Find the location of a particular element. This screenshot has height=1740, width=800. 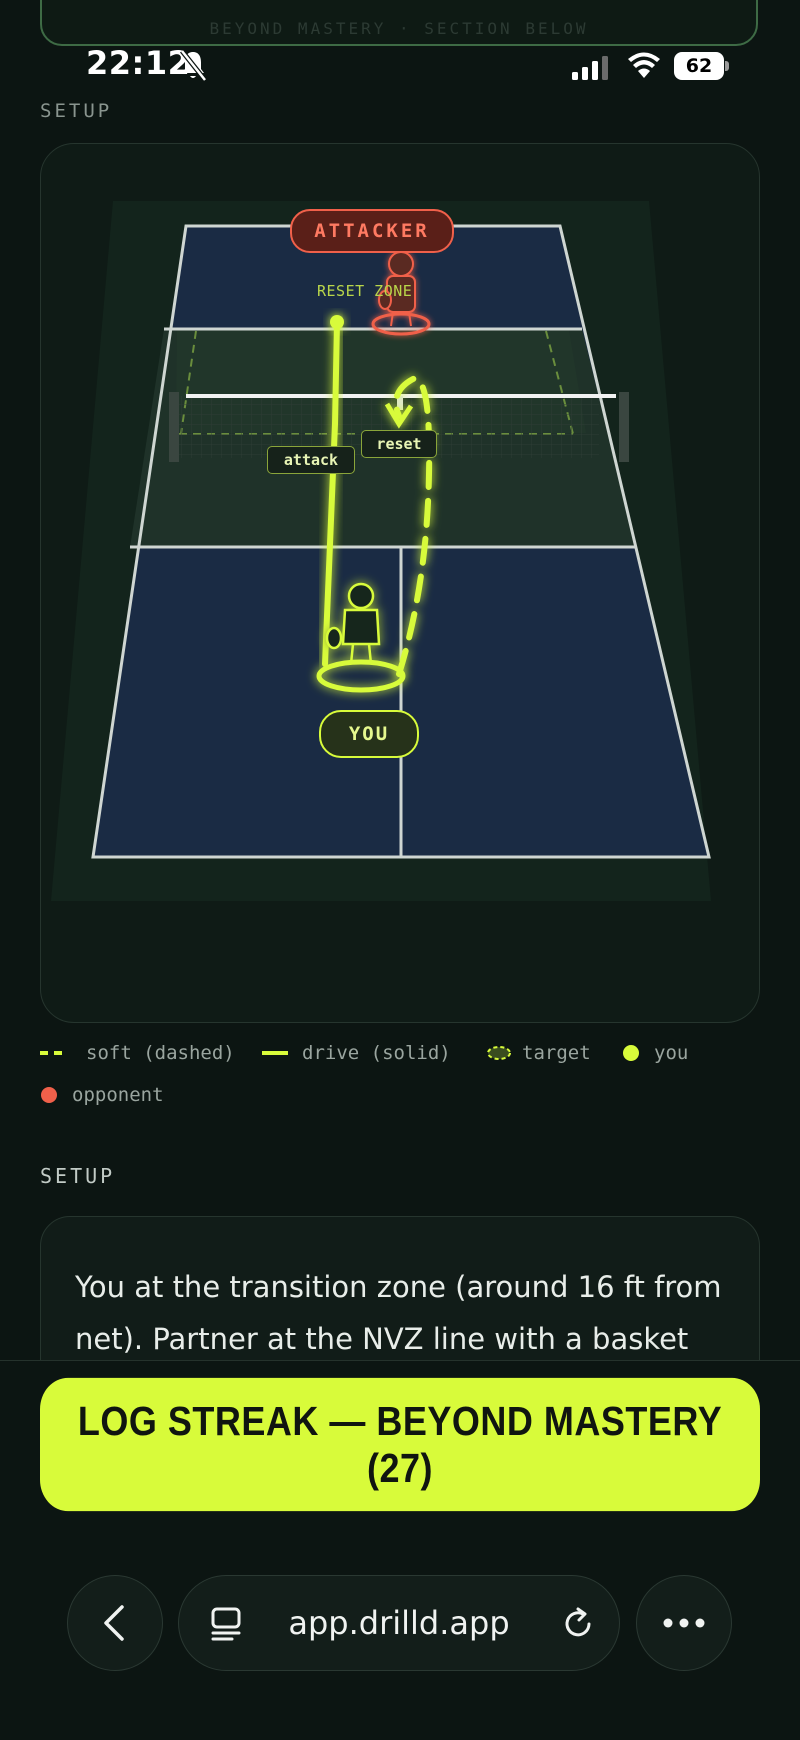

opponent-dot-icon is located at coordinates (49, 1095).